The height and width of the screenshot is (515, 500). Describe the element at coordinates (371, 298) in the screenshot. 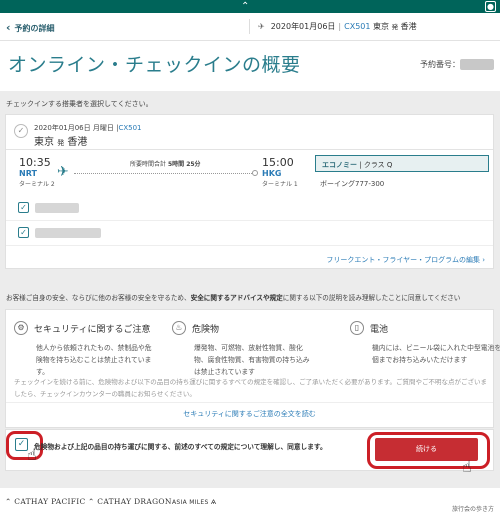

I see `intro-text-end: に関する以下の説明を読み理解したことに同意してください` at that location.